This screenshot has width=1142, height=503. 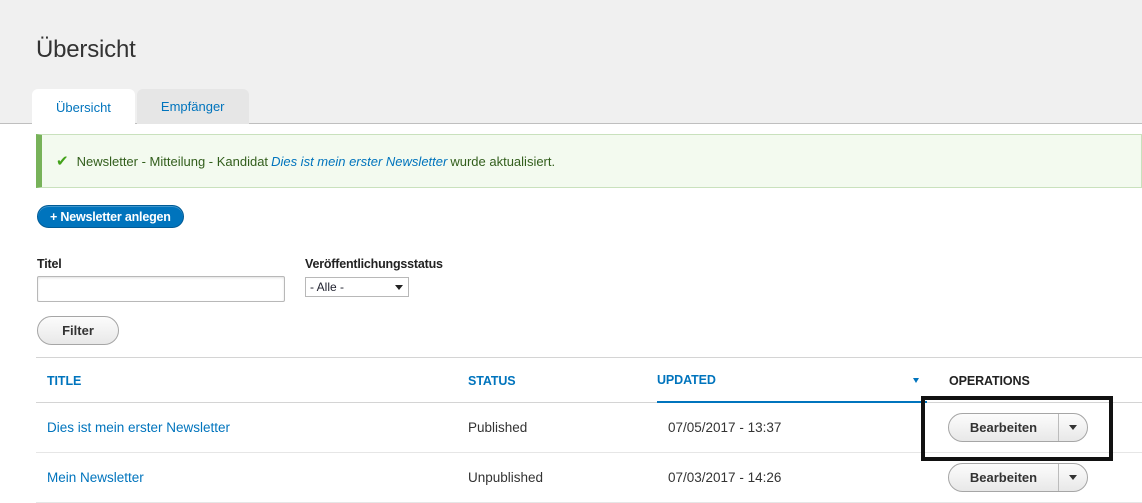 I want to click on row-title-link: Dies ist mein erster Newsletter, so click(x=138, y=427).